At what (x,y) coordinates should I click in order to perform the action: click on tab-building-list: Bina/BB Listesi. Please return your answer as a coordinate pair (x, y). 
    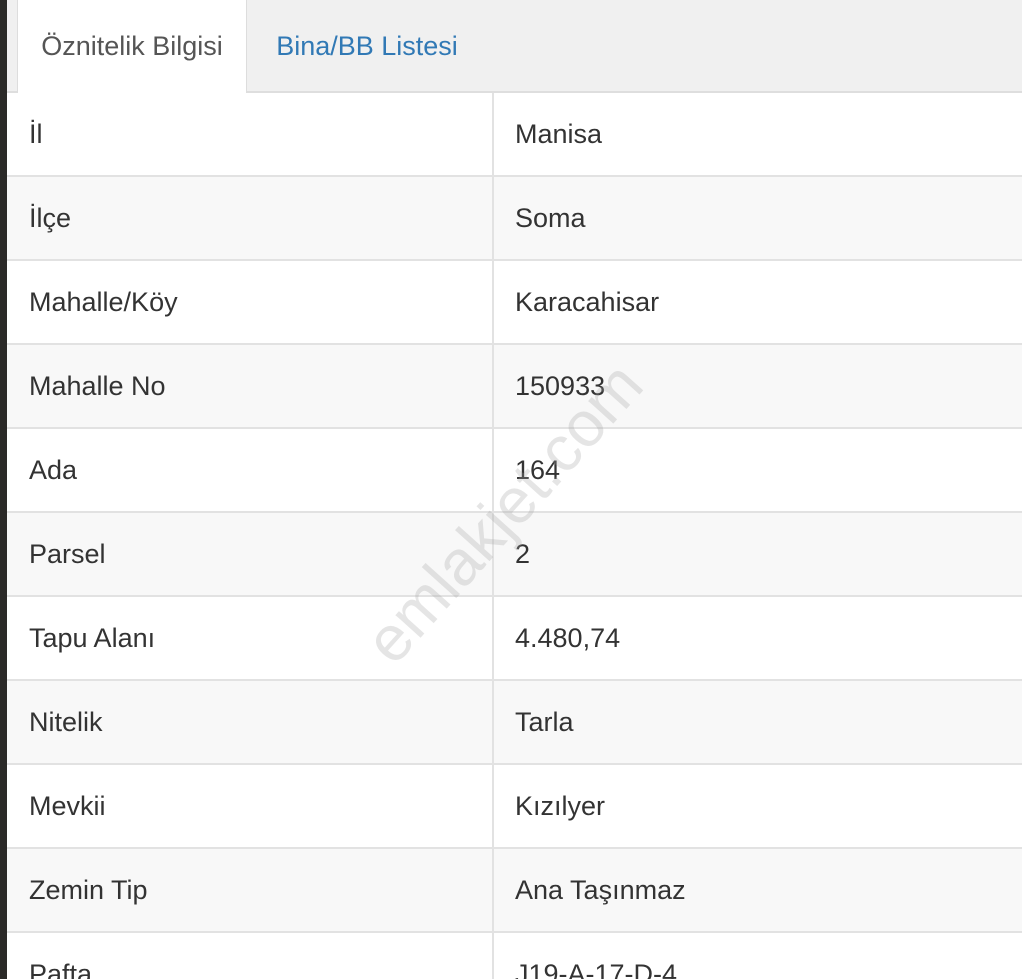
    Looking at the image, I should click on (367, 46).